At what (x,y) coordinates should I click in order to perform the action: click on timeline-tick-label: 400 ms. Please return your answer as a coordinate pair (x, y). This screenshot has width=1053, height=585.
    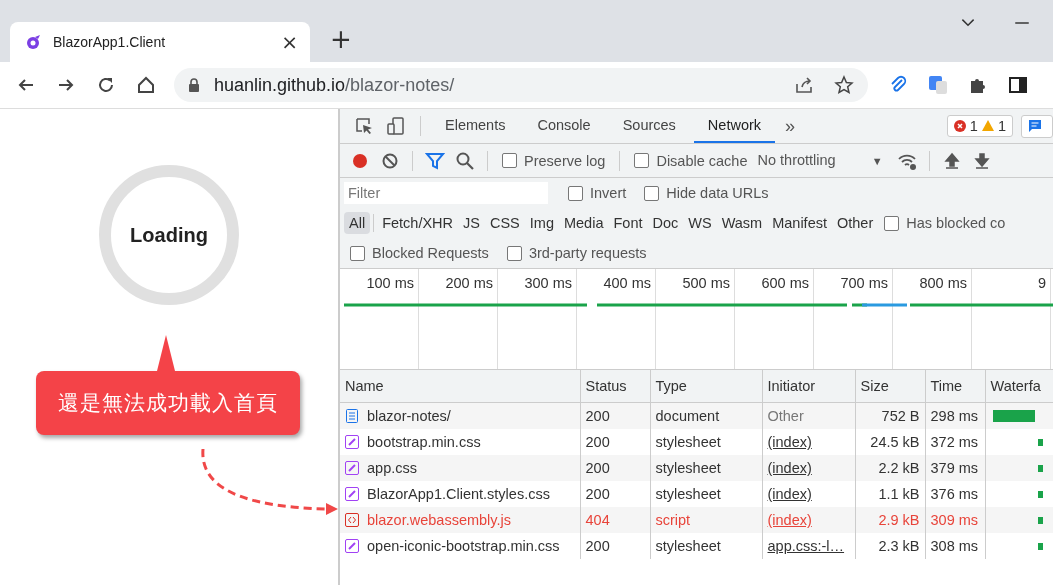
    Looking at the image, I should click on (627, 283).